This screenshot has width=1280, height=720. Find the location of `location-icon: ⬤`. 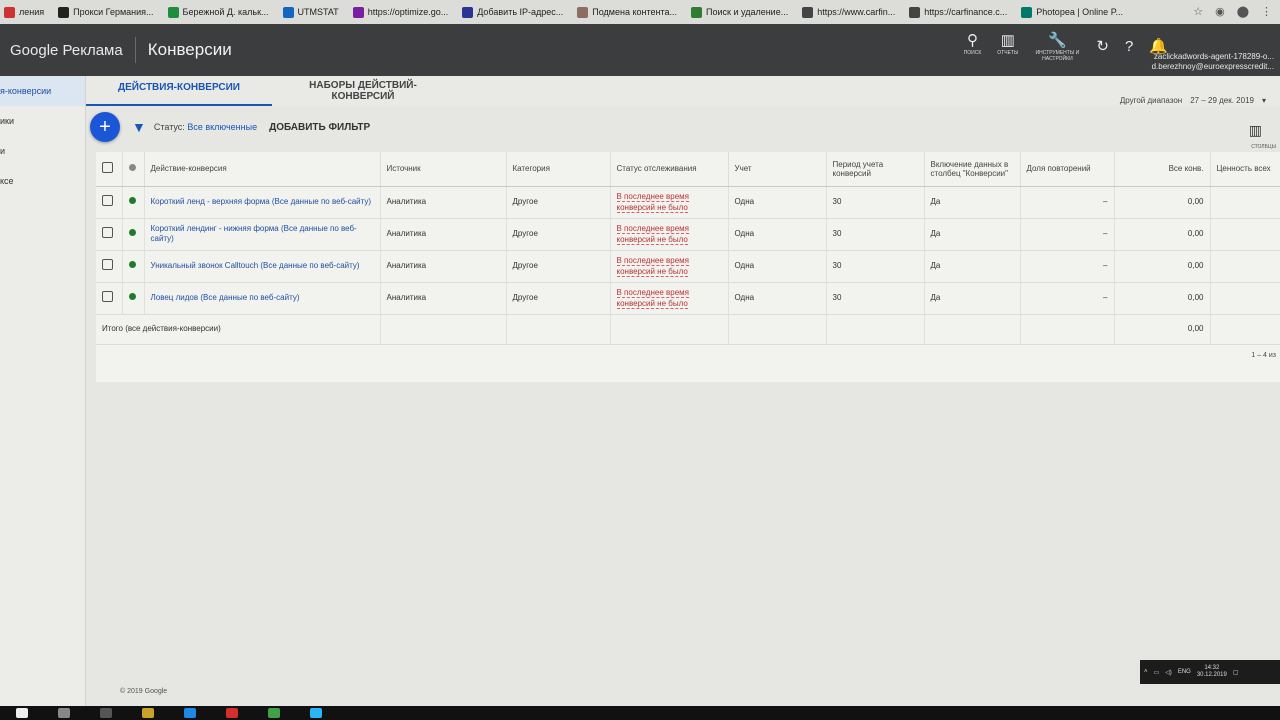

location-icon: ⬤ is located at coordinates (1243, 11).